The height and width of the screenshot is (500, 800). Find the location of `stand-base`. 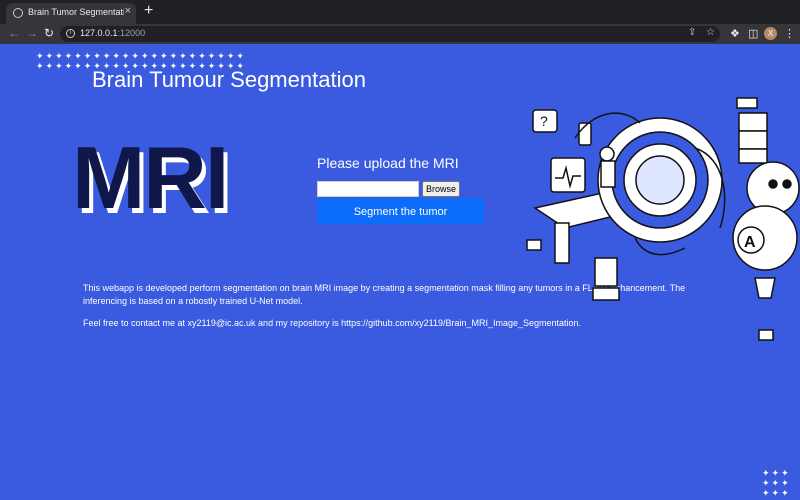

stand-base is located at coordinates (606, 294).